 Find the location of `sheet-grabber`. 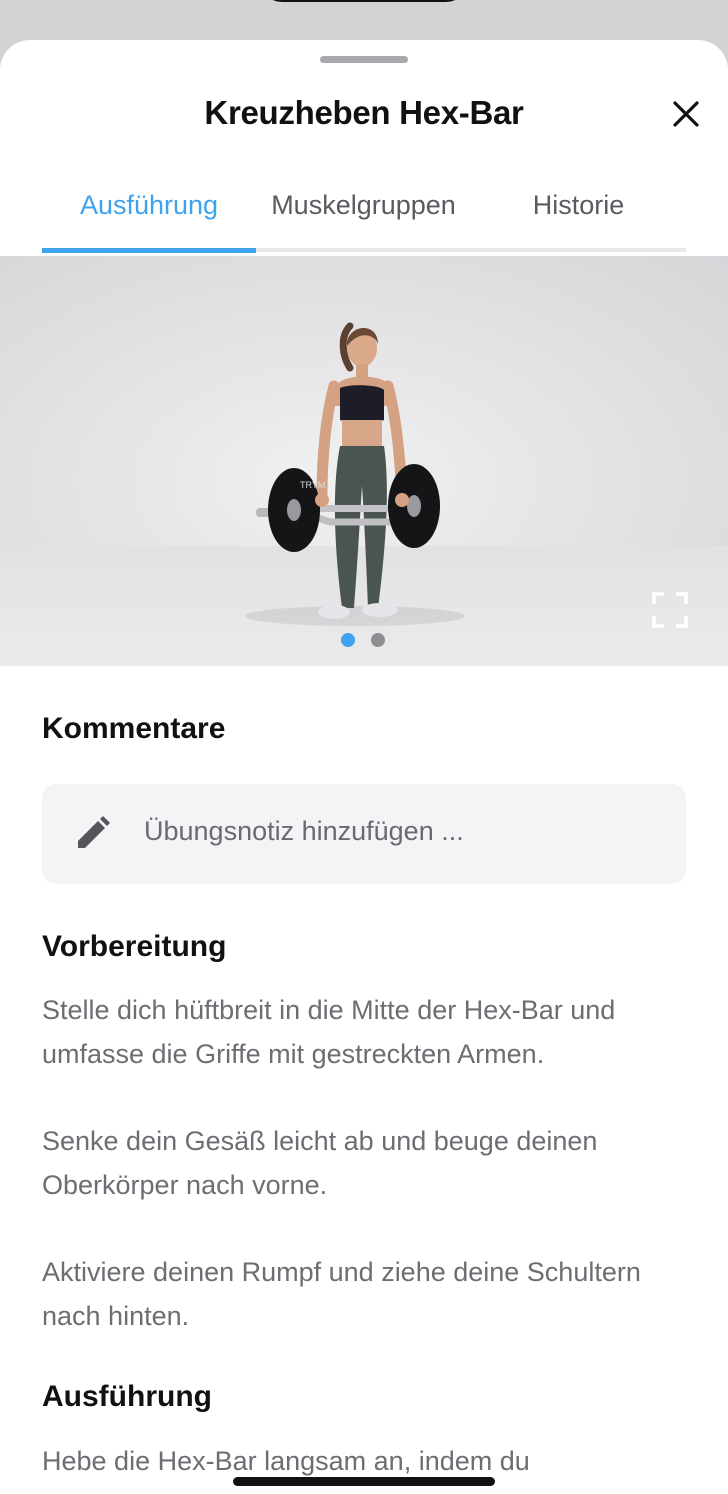

sheet-grabber is located at coordinates (364, 59).